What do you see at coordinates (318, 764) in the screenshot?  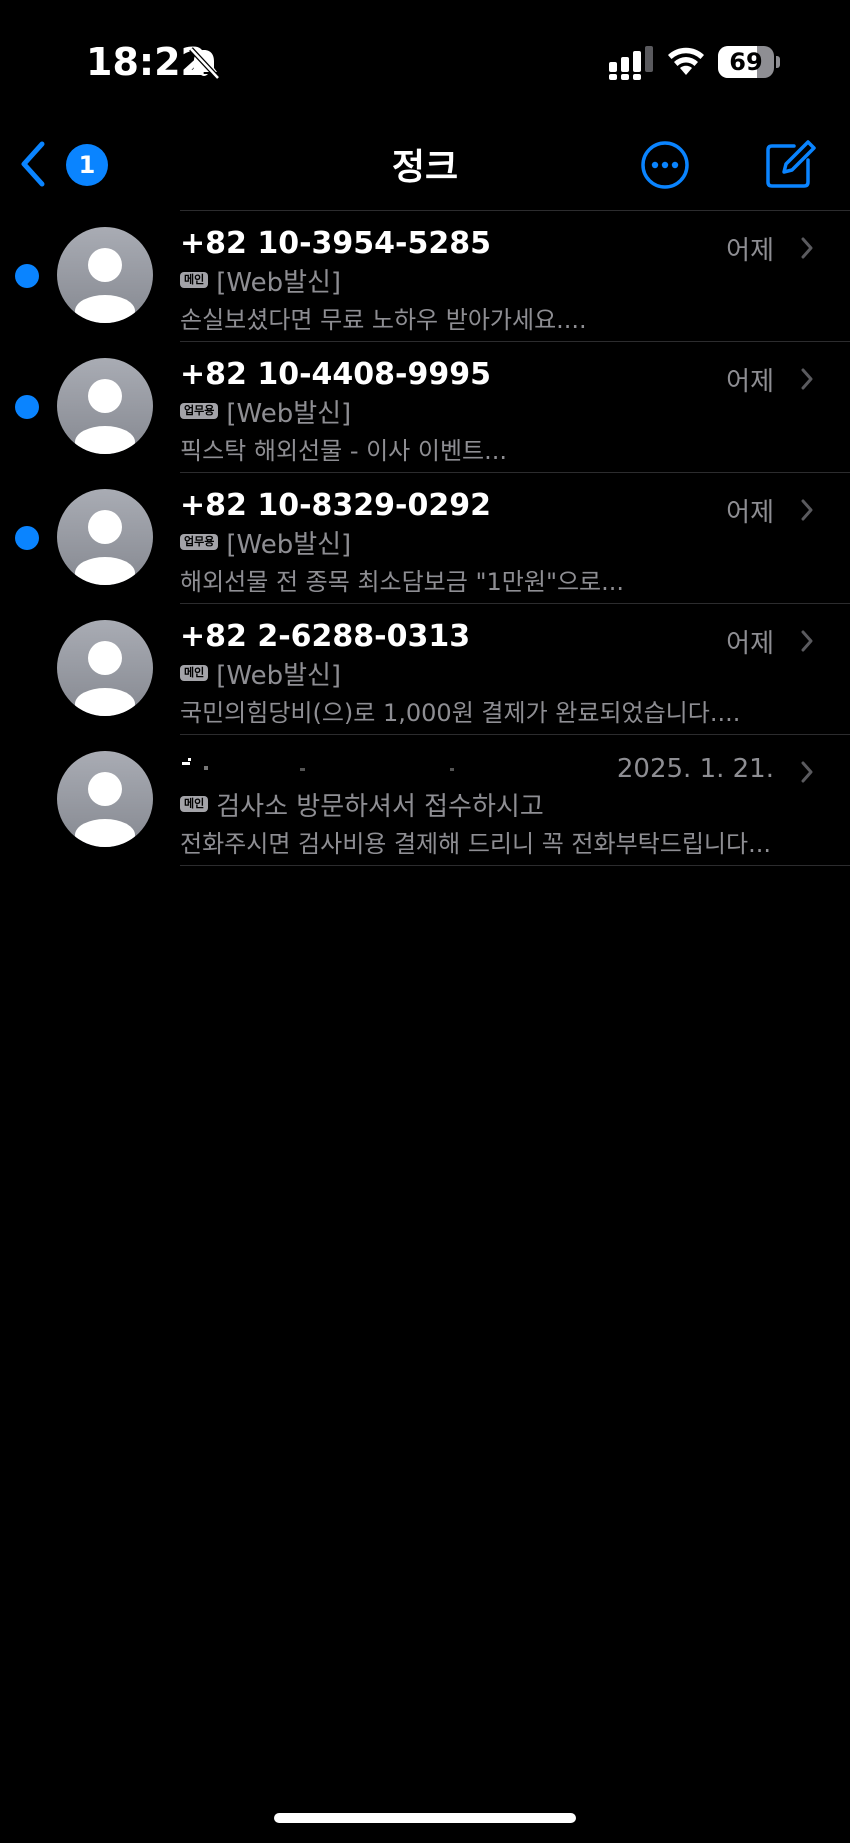 I see `obscured-text-marks` at bounding box center [318, 764].